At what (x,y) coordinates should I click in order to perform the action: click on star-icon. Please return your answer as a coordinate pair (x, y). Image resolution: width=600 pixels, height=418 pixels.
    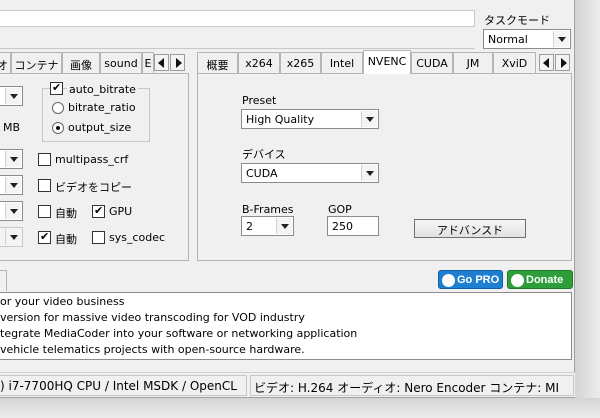
    Looking at the image, I should click on (517, 280).